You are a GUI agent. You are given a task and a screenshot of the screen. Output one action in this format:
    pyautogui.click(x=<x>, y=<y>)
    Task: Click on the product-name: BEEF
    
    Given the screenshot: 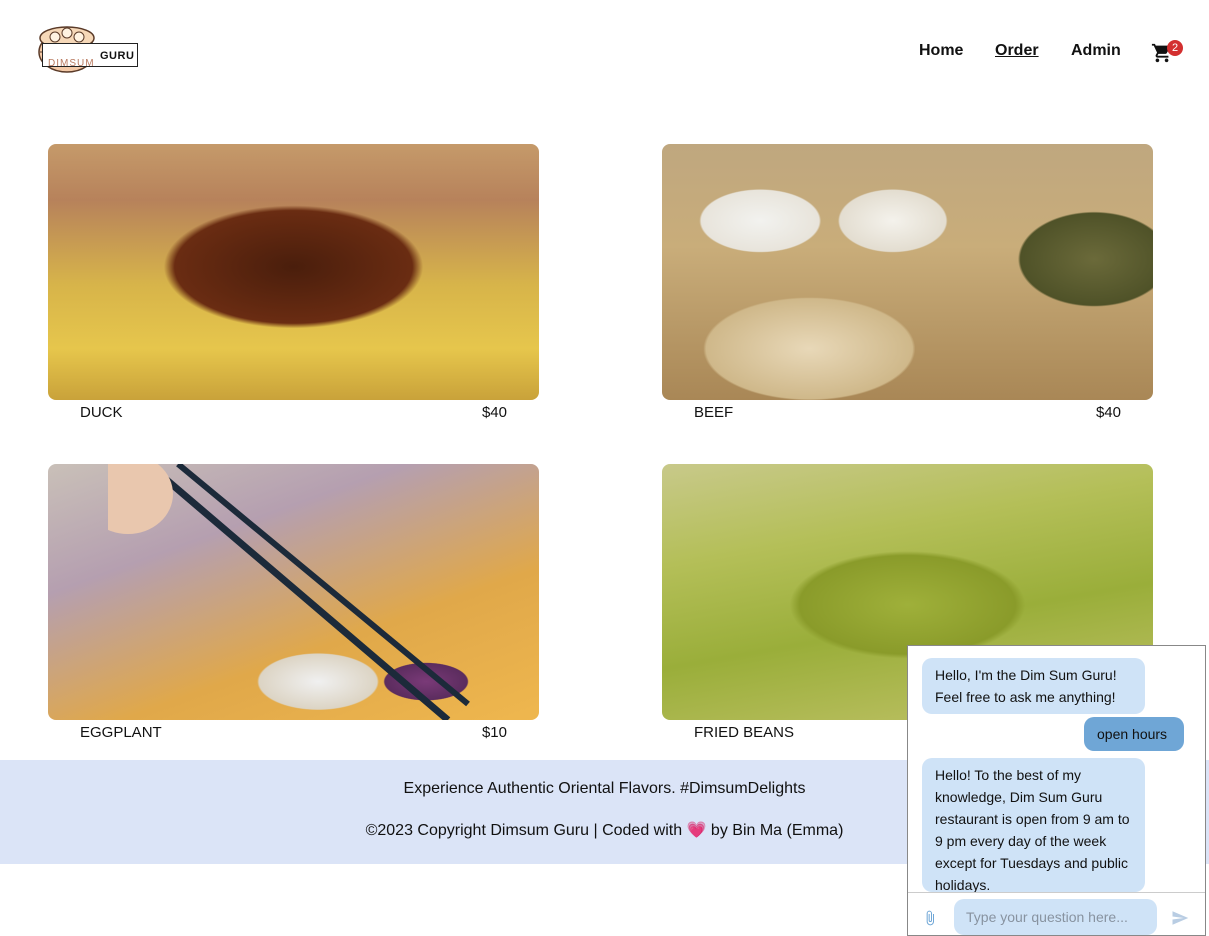 What is the action you would take?
    pyautogui.click(x=714, y=412)
    